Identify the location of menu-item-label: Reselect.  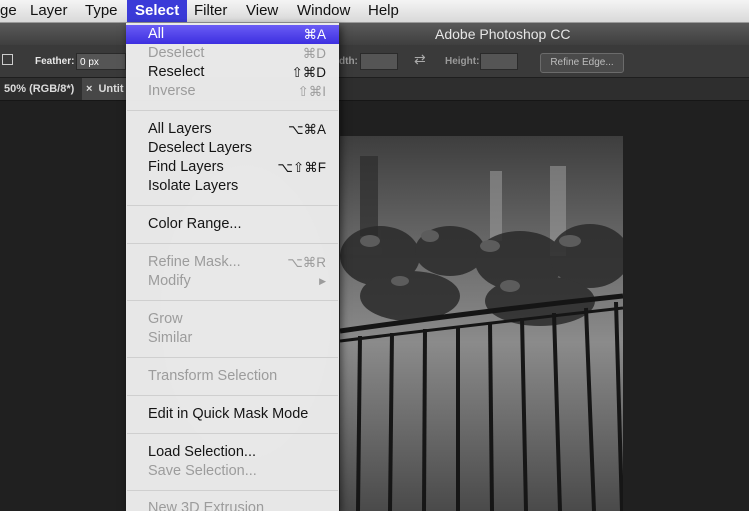
(176, 72).